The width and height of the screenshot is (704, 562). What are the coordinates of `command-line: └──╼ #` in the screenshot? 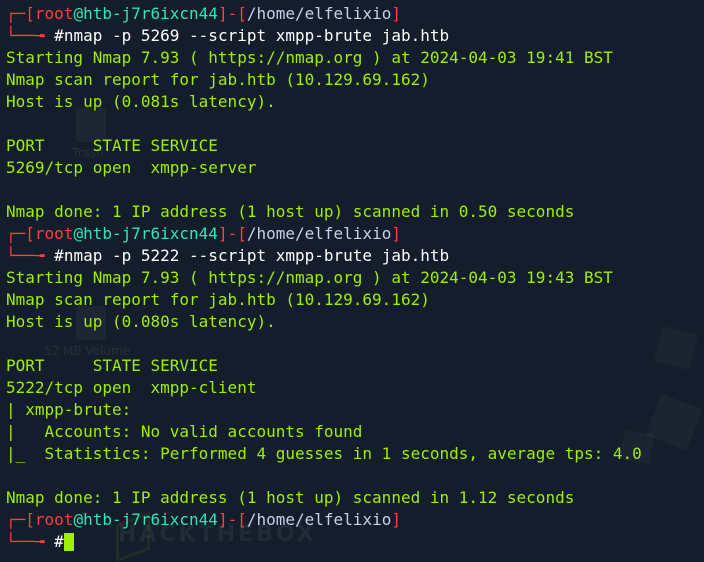 It's located at (355, 542).